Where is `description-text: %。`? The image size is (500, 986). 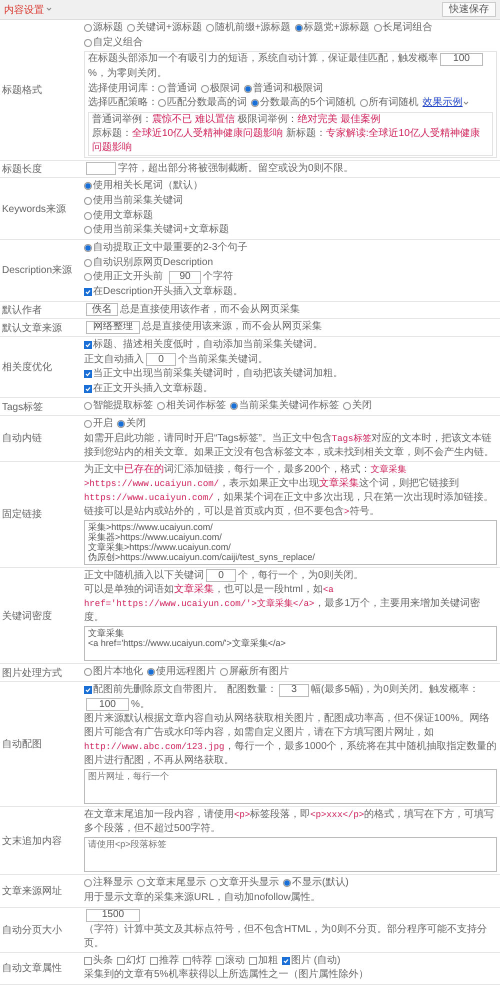 description-text: %。 is located at coordinates (140, 705).